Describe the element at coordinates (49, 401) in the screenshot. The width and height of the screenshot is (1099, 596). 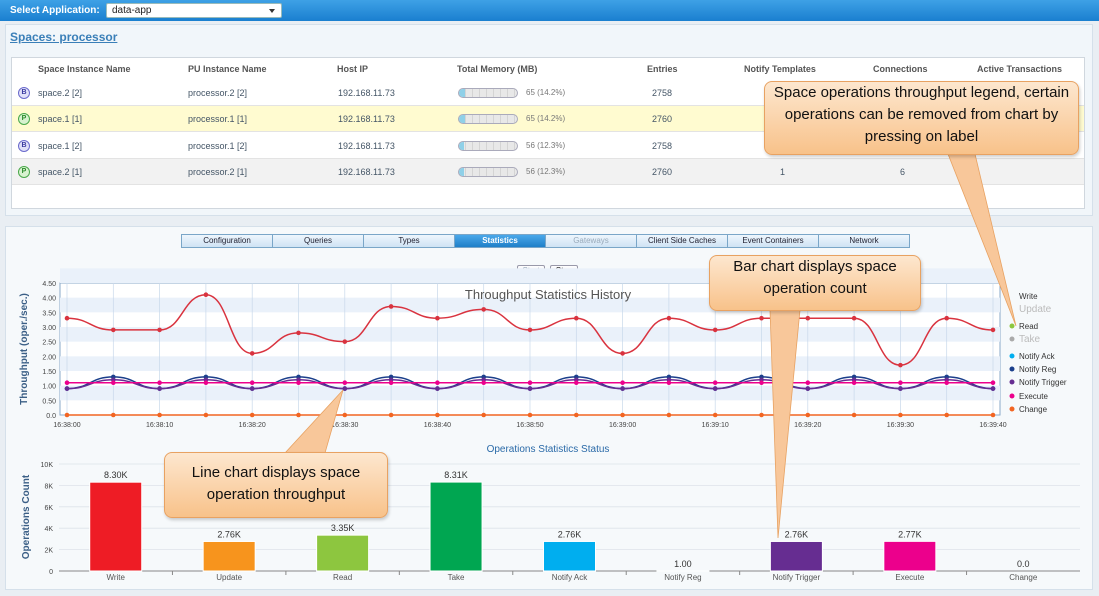
I see `y-tick-label: 0.50` at that location.